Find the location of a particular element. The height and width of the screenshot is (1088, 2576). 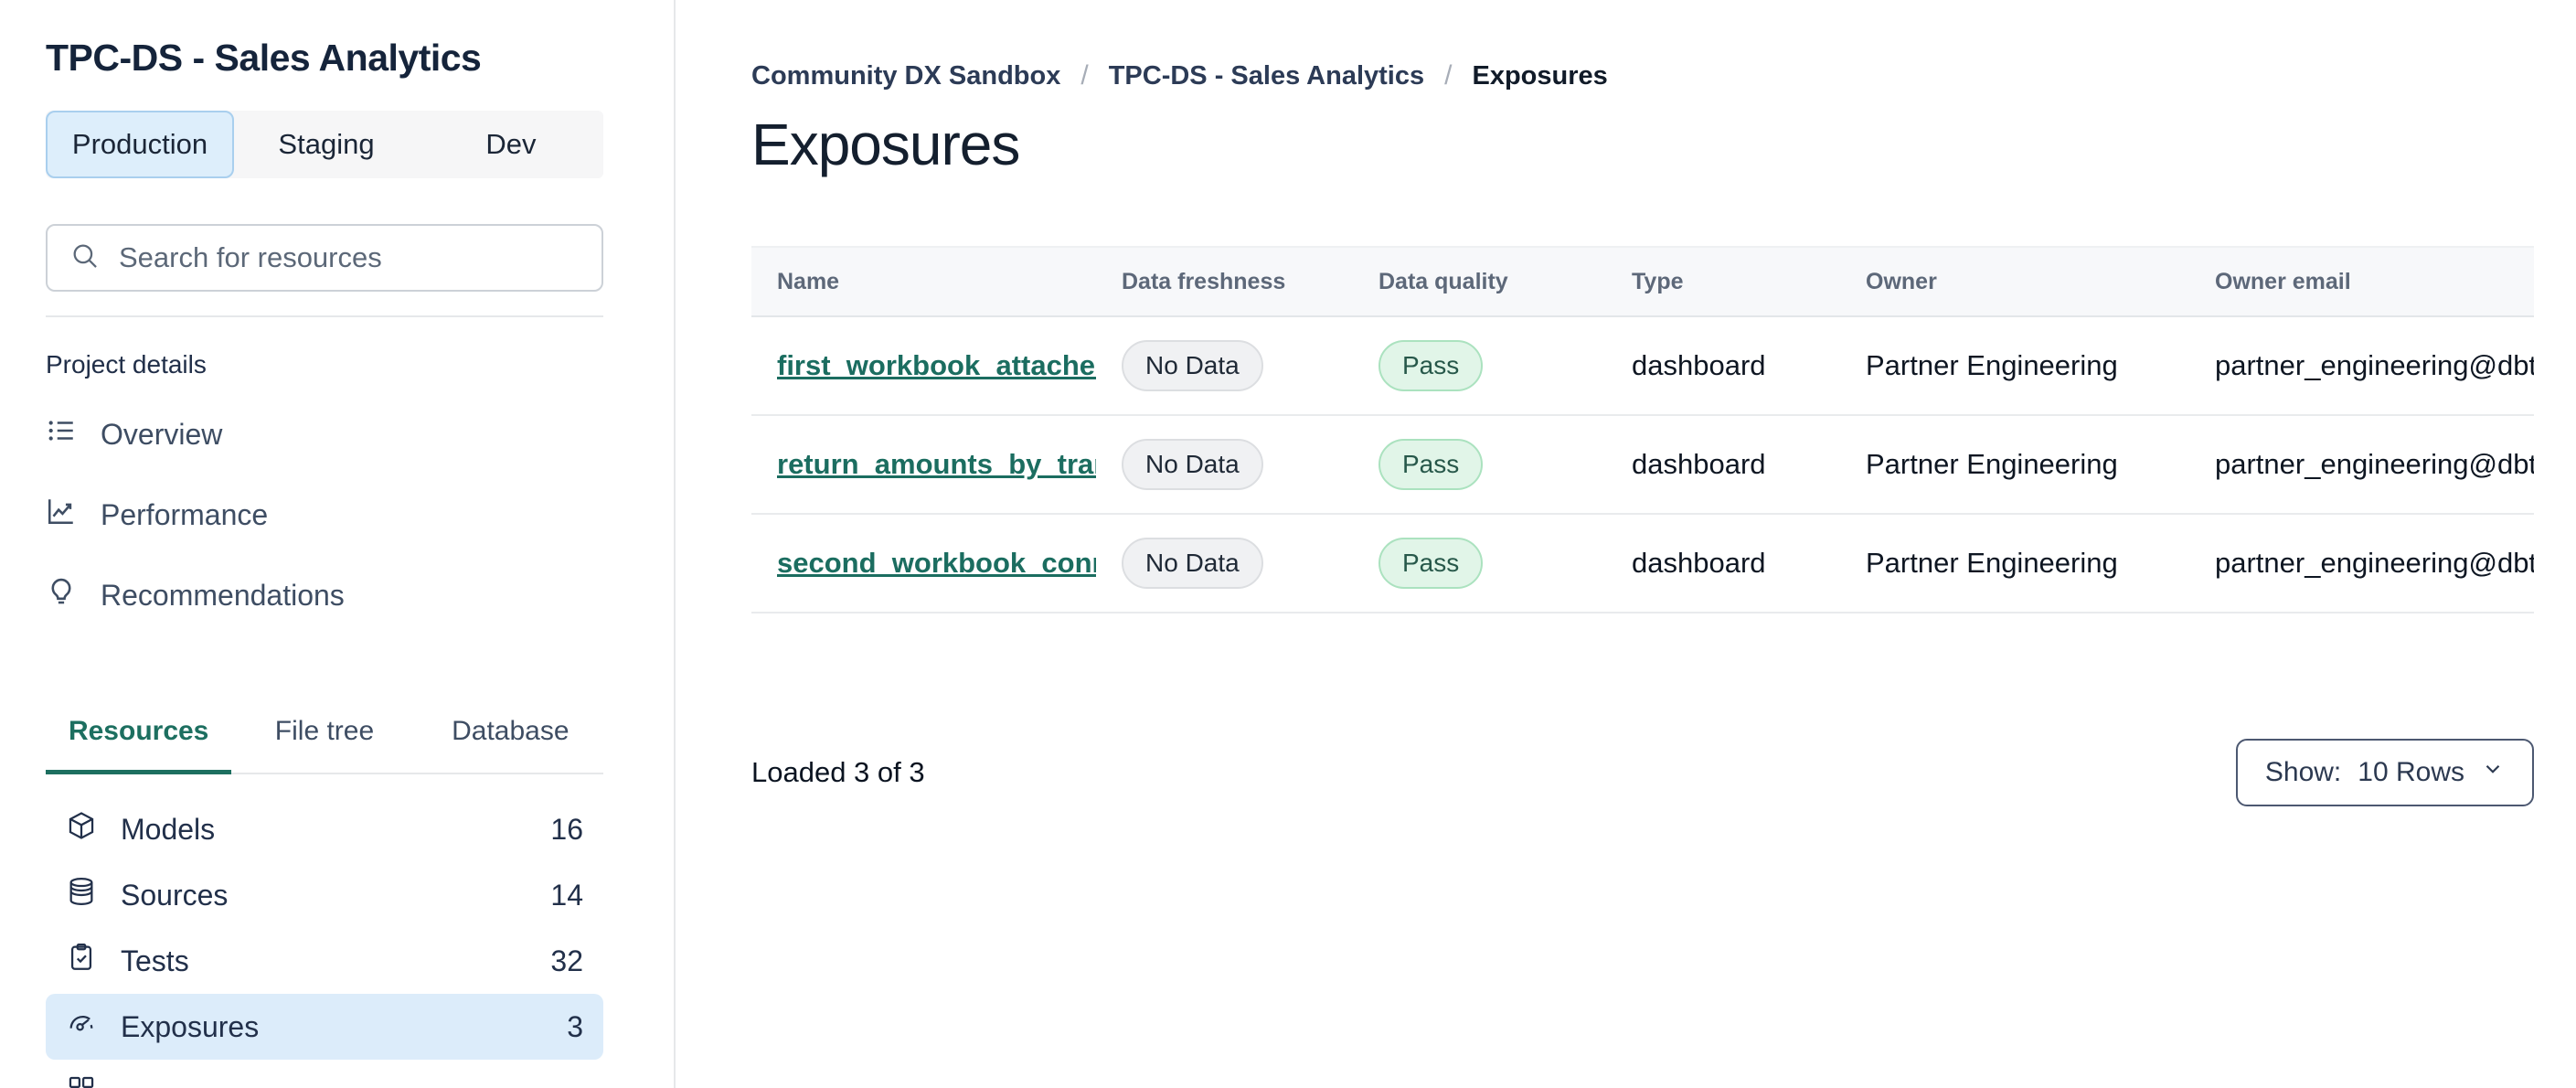

breadcrumb-project: TPC-DS - Sales Analytics is located at coordinates (1266, 76).